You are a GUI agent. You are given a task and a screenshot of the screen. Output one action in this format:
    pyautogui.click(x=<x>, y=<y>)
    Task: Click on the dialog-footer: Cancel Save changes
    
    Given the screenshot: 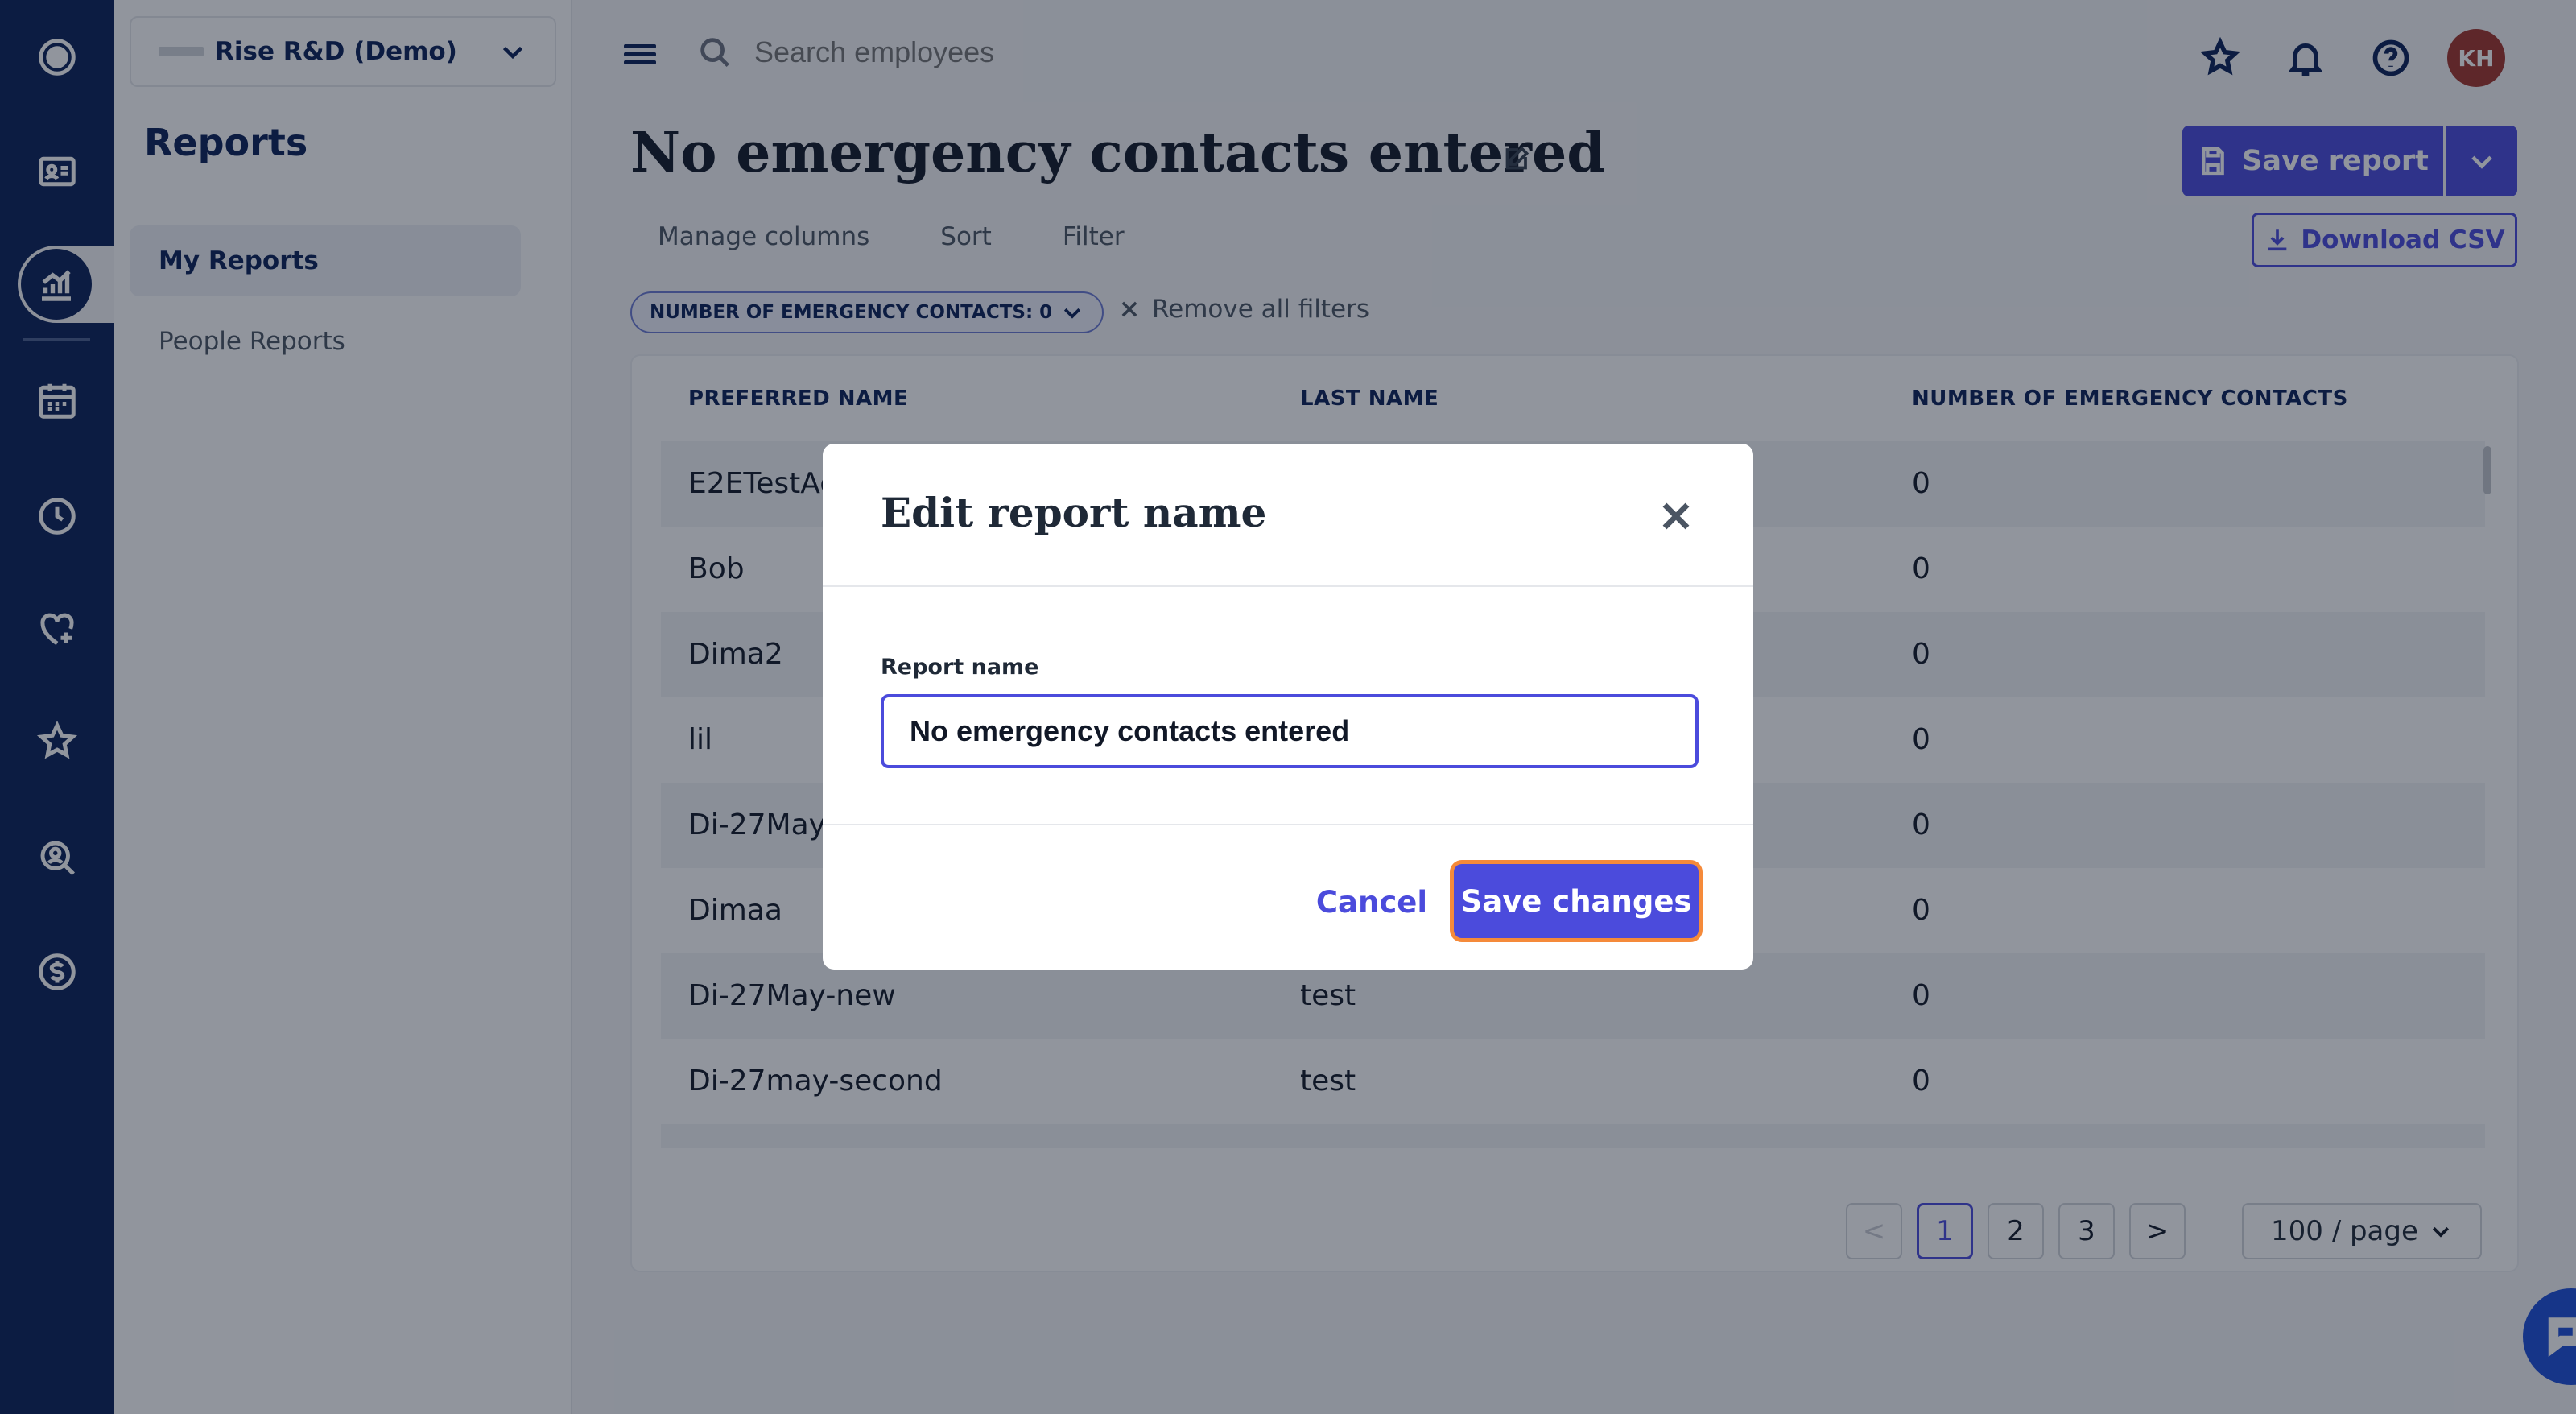 What is the action you would take?
    pyautogui.click(x=1288, y=897)
    